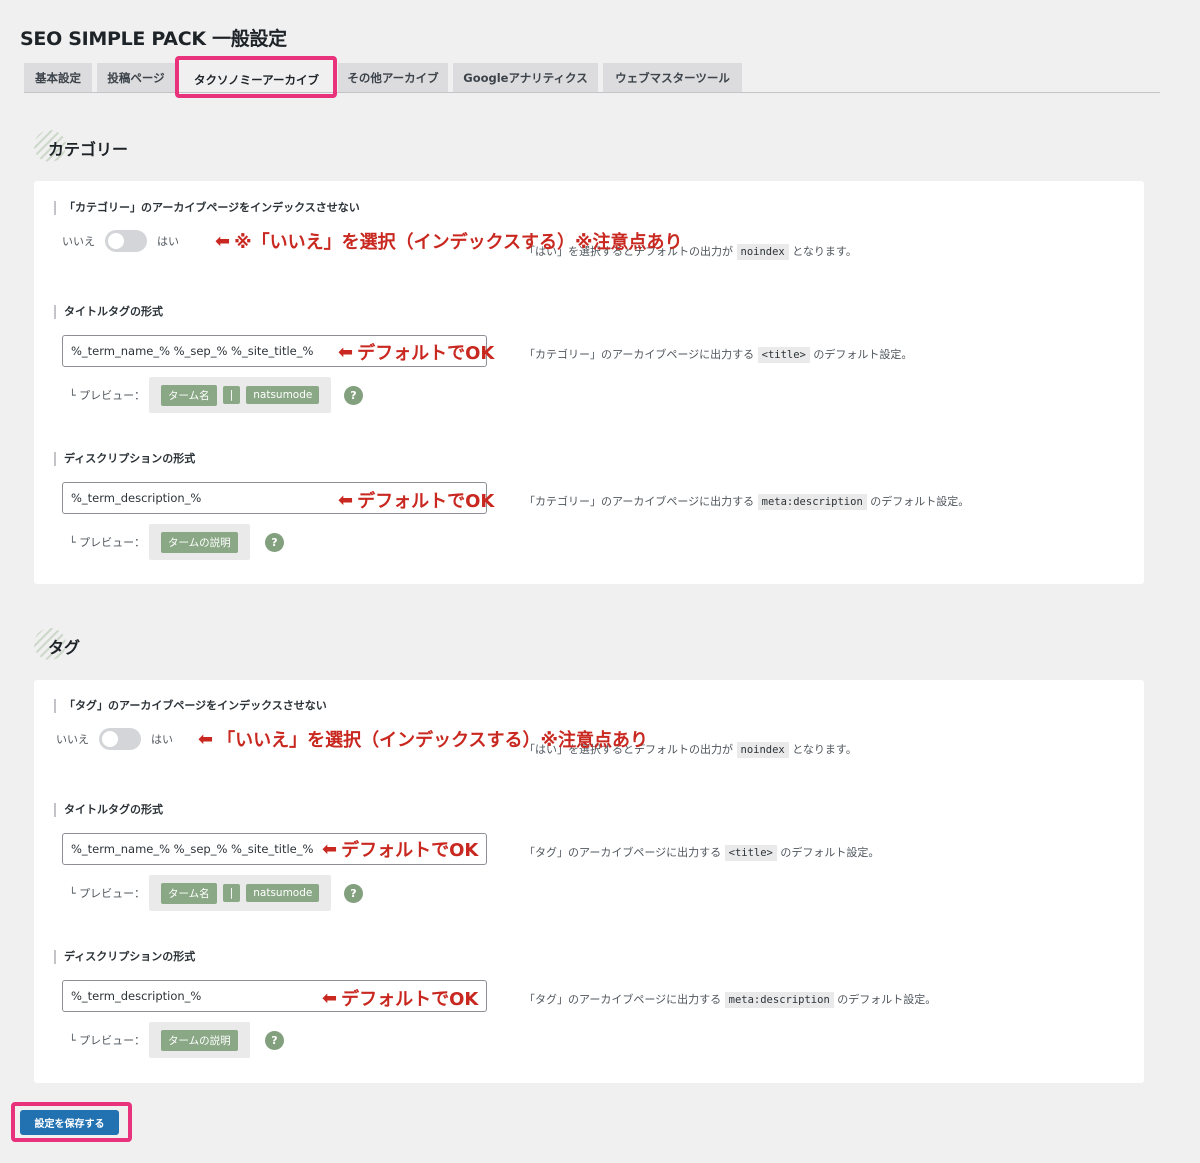 The image size is (1200, 1163). I want to click on tab-webmaster-tools: ウェブマスターツール, so click(672, 77).